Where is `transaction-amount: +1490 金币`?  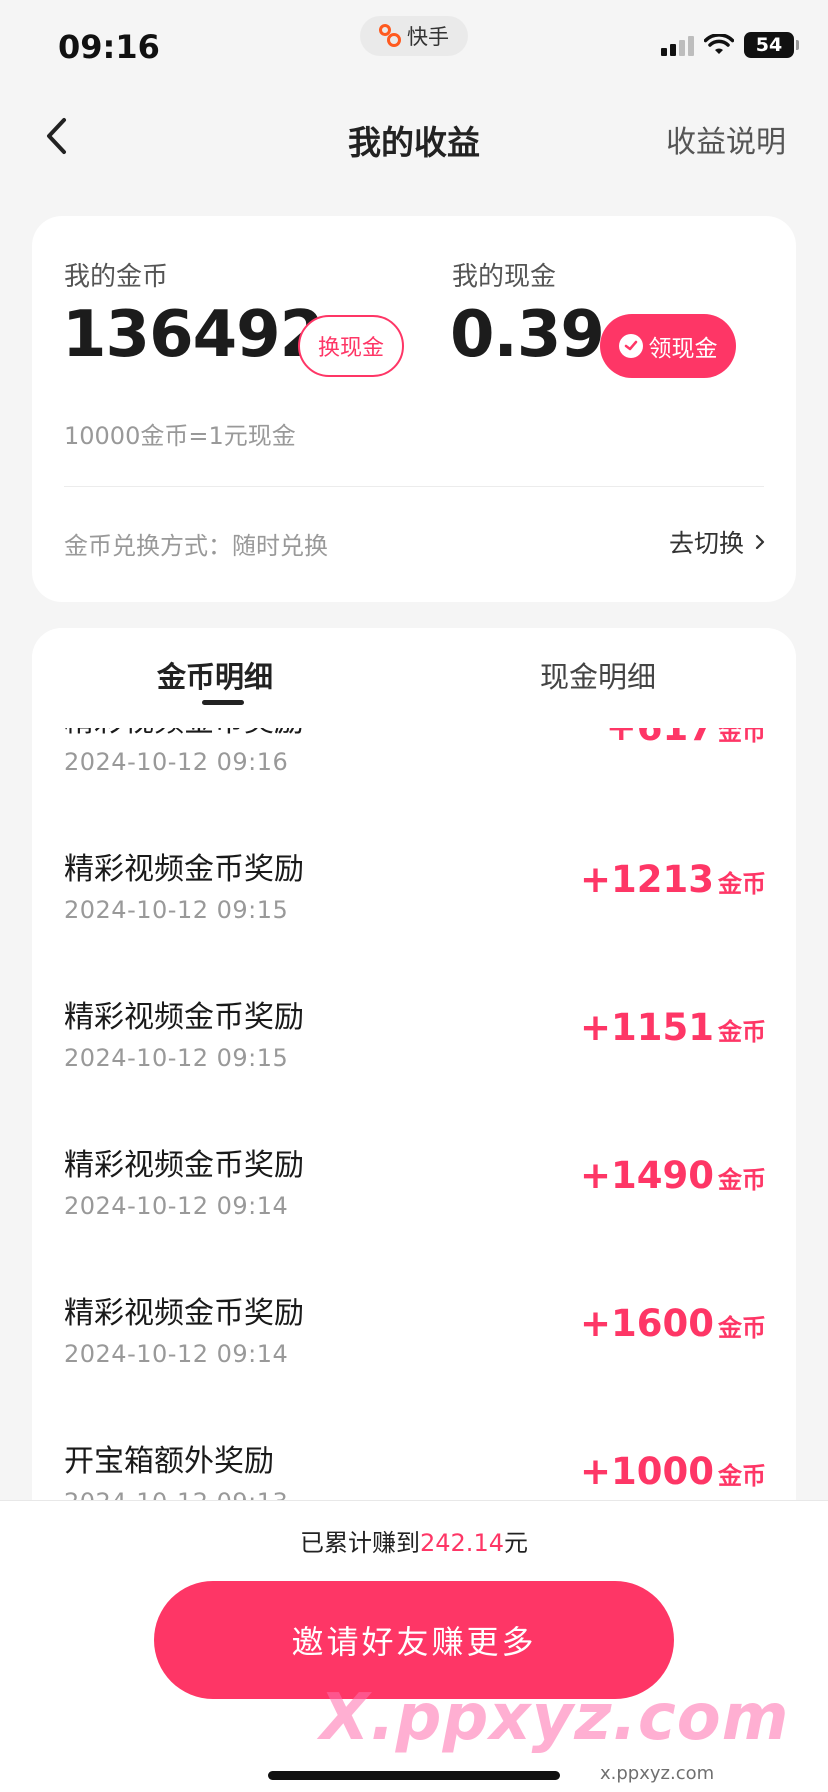 transaction-amount: +1490 金币 is located at coordinates (673, 1175).